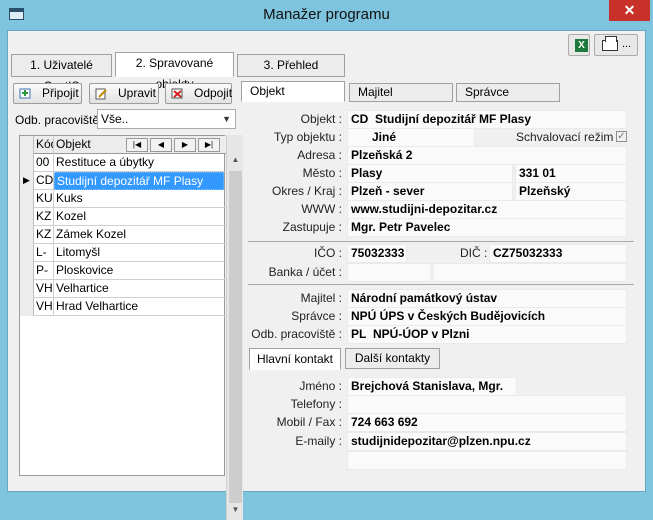 This screenshot has width=653, height=520. I want to click on adresa-value: Plzeňská 2, so click(487, 155).